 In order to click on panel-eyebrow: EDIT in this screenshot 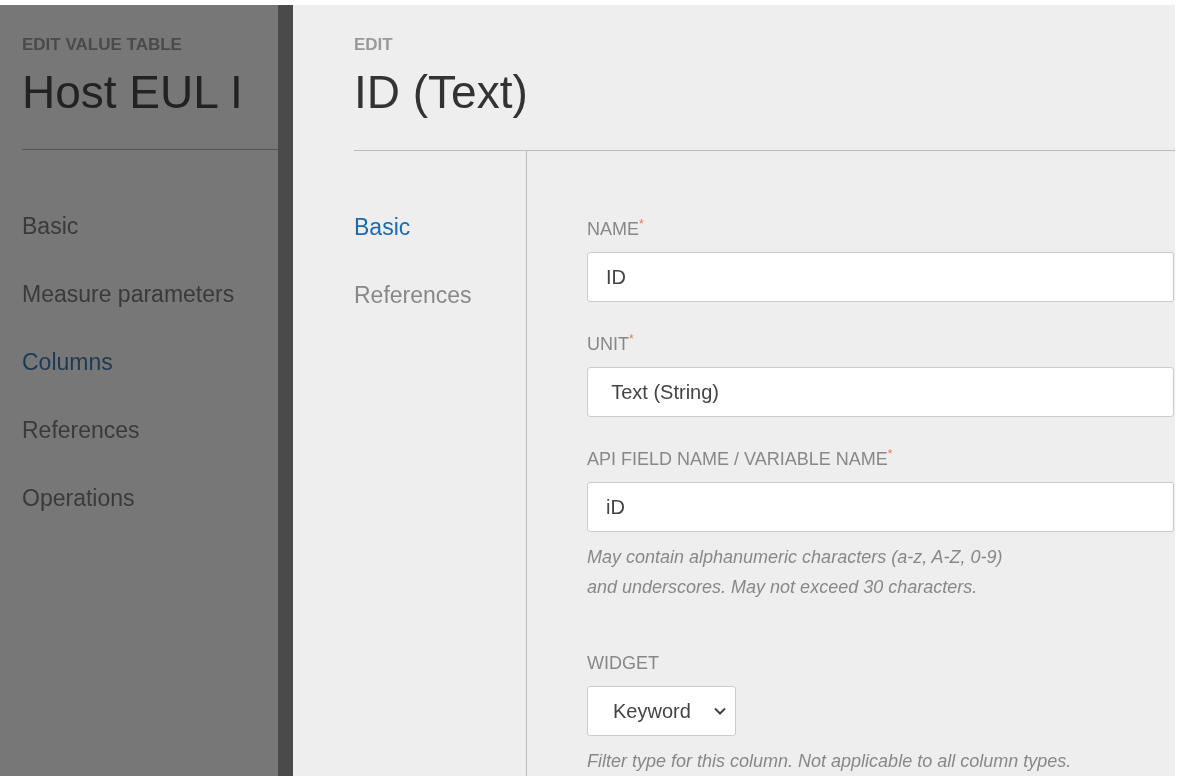, I will do `click(374, 45)`.